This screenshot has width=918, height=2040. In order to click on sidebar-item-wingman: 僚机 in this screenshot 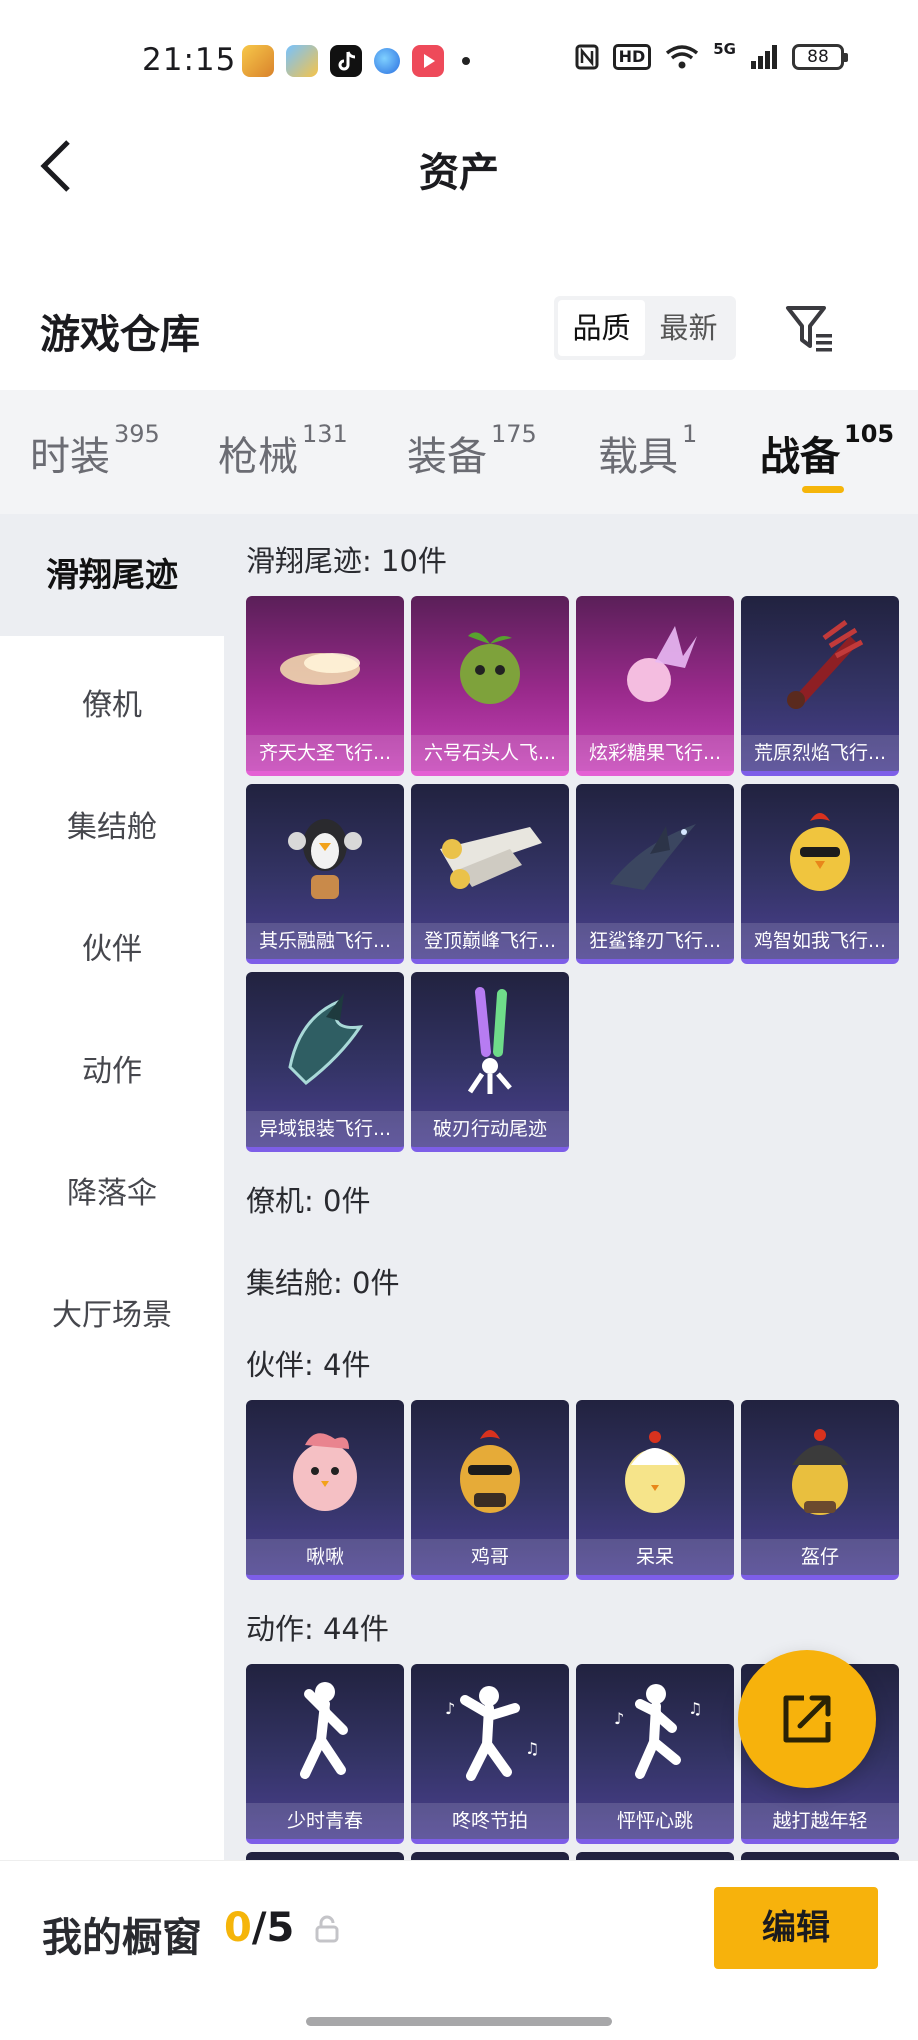, I will do `click(112, 702)`.